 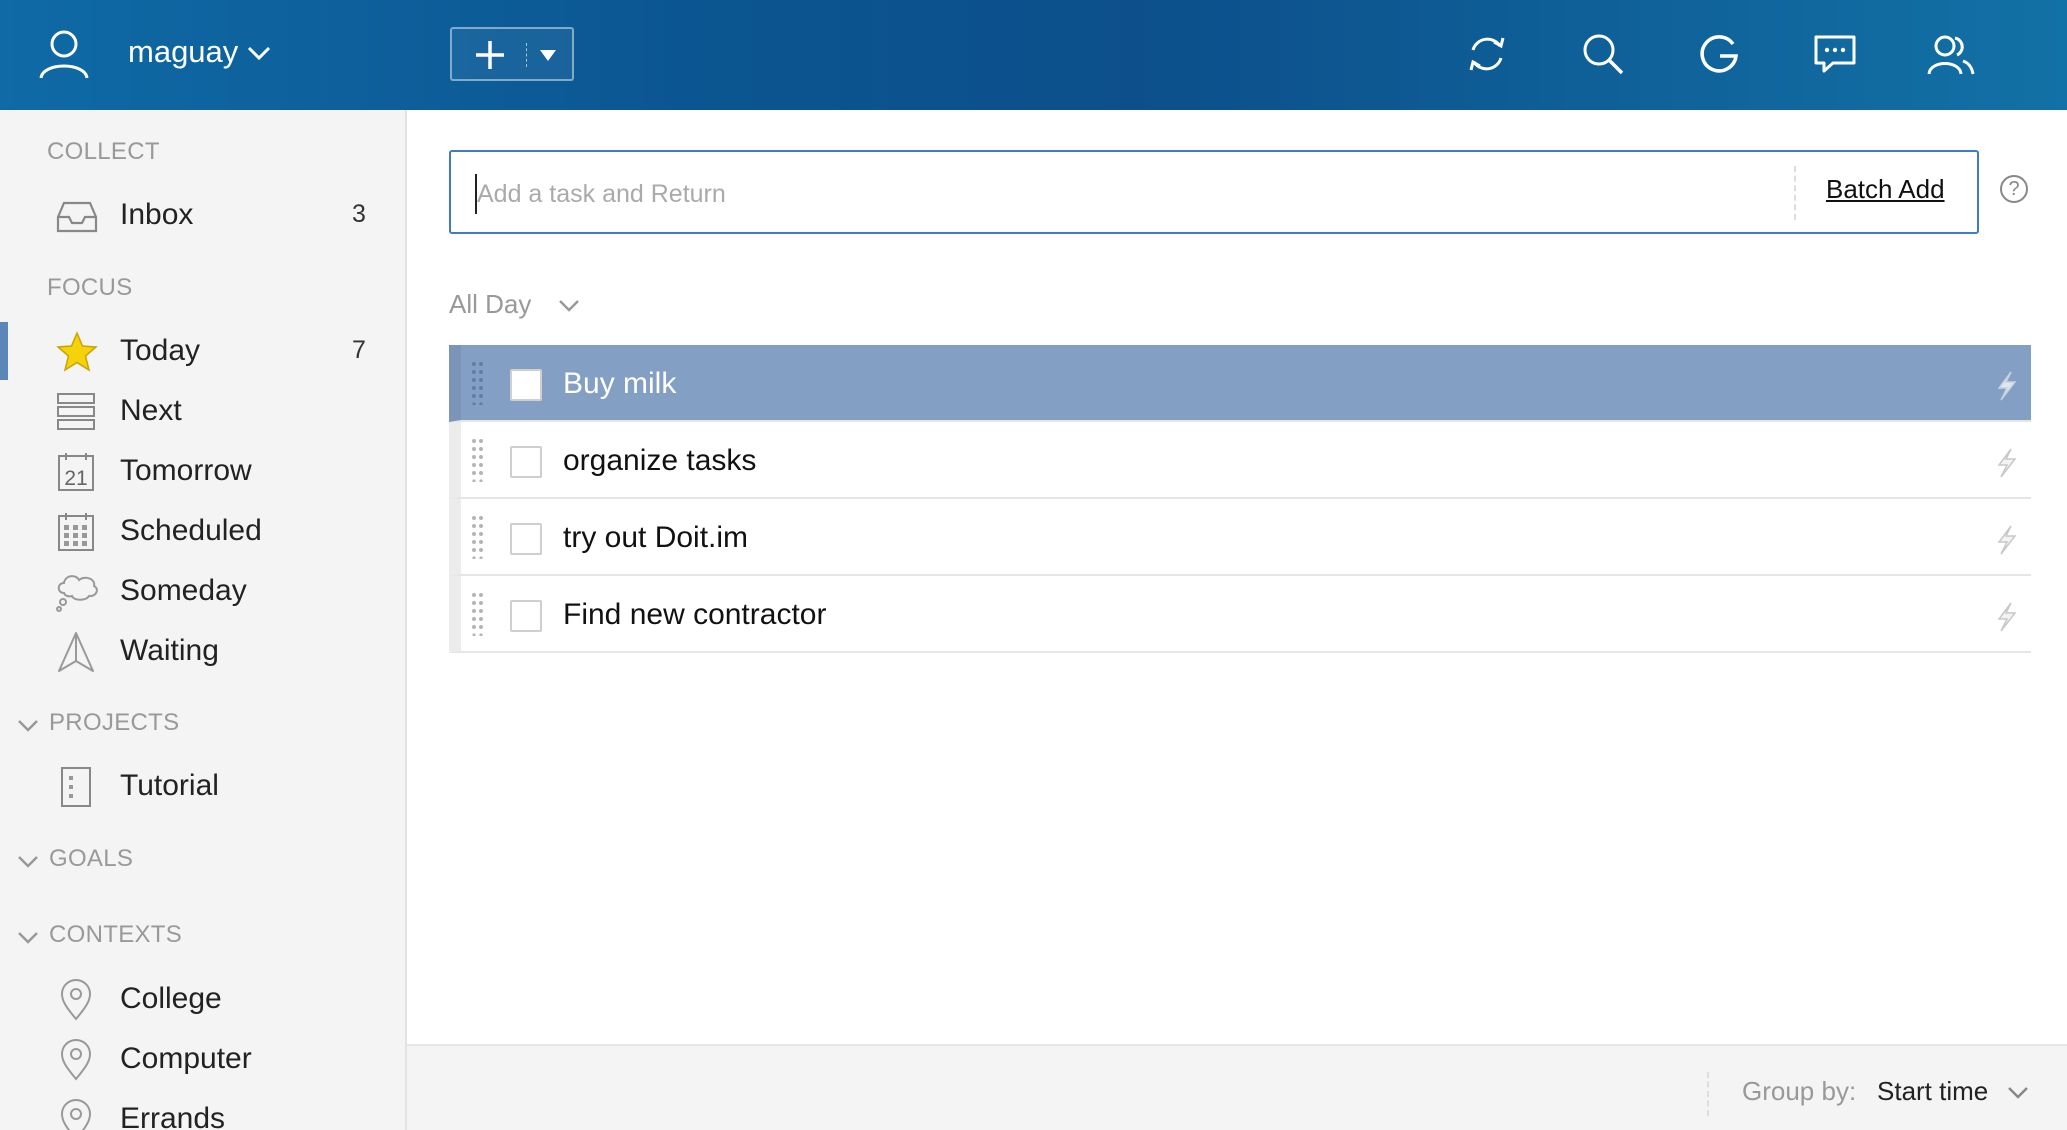 I want to click on messages-icon, so click(x=1835, y=54).